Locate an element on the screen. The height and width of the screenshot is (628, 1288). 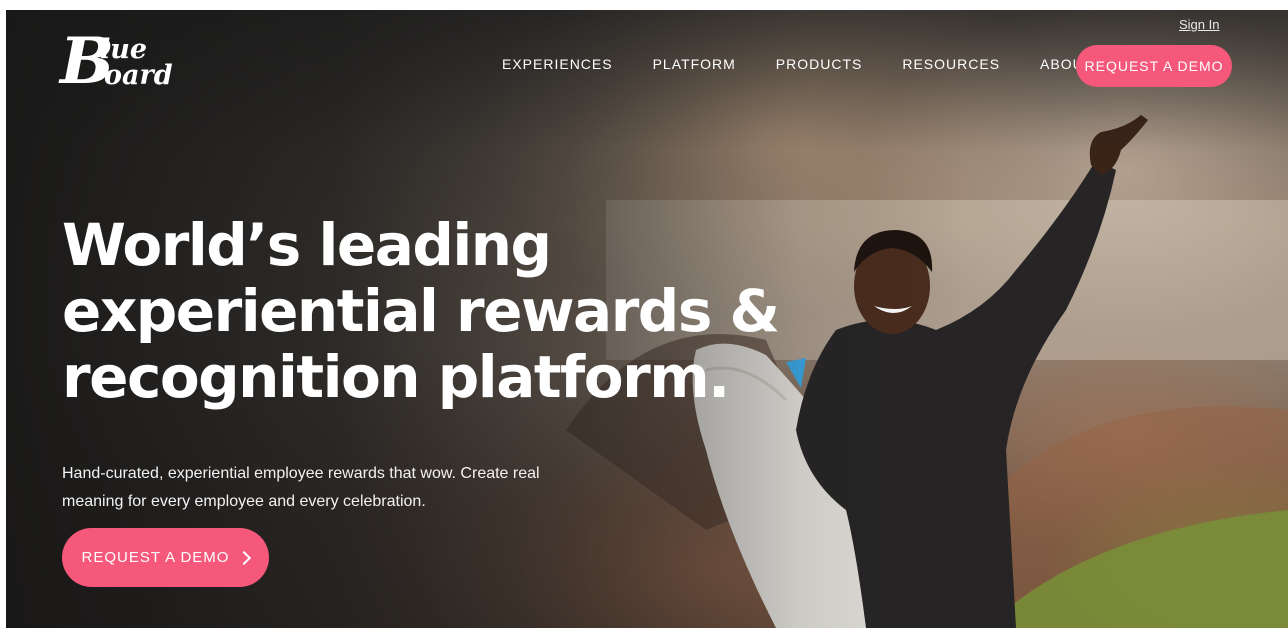
sign-in-link: Sign In is located at coordinates (1199, 24).